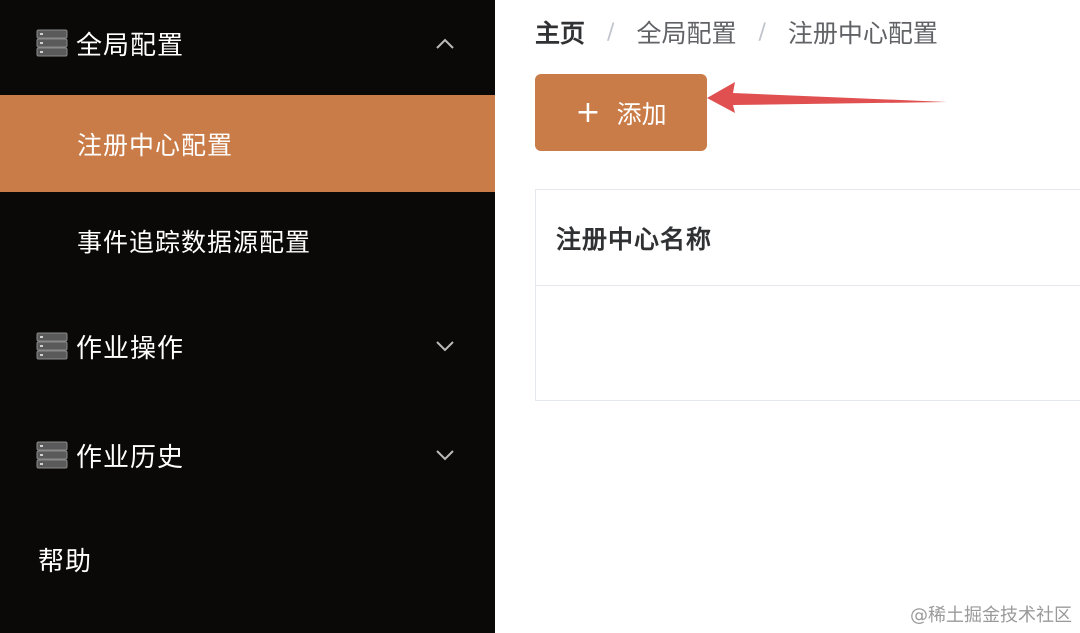 This screenshot has height=633, width=1080. I want to click on sidebar-group-label: 作业历史, so click(130, 457).